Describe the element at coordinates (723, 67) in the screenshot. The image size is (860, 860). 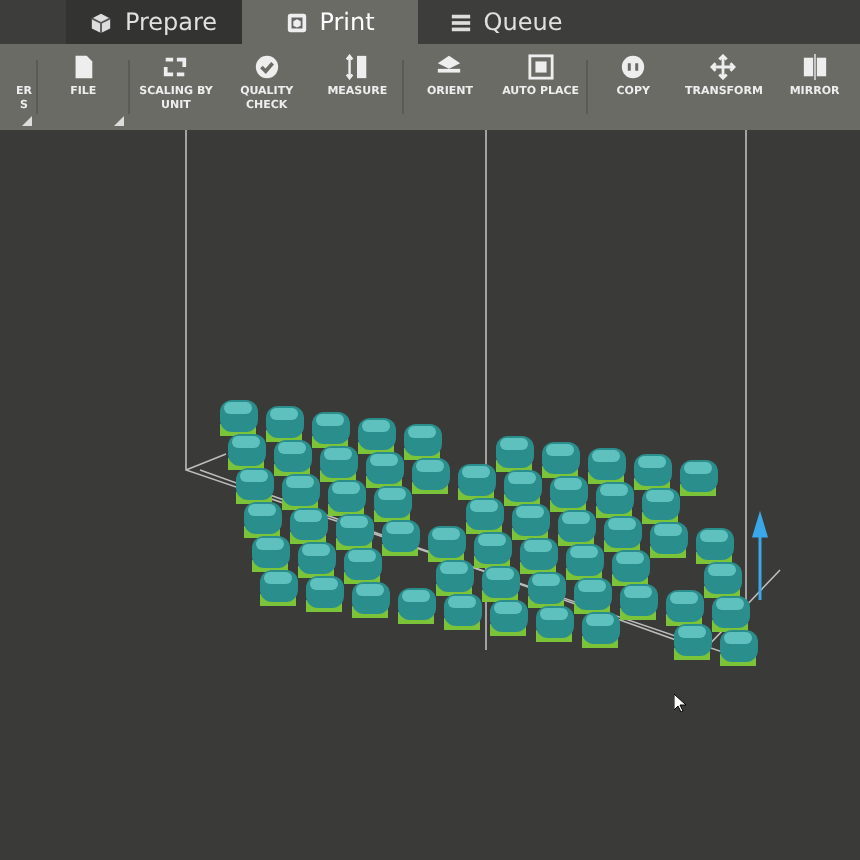
I see `move-arrows-icon` at that location.